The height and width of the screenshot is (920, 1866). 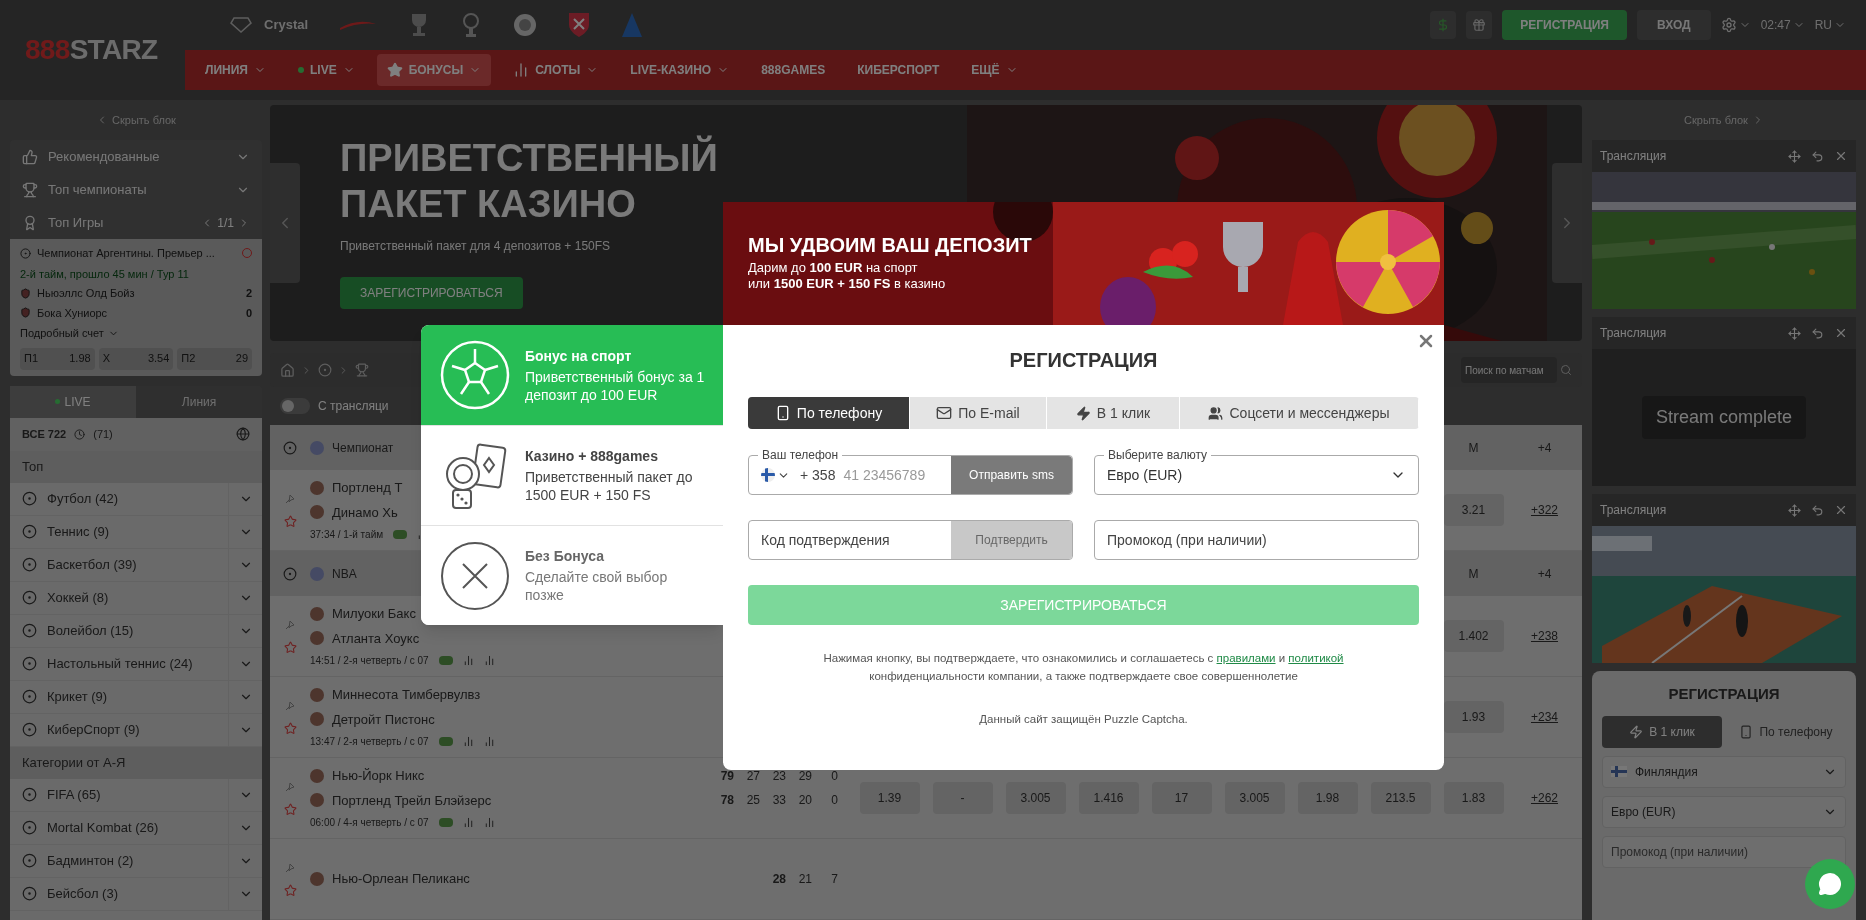 What do you see at coordinates (1544, 717) in the screenshot?
I see `more-bets-link: +234` at bounding box center [1544, 717].